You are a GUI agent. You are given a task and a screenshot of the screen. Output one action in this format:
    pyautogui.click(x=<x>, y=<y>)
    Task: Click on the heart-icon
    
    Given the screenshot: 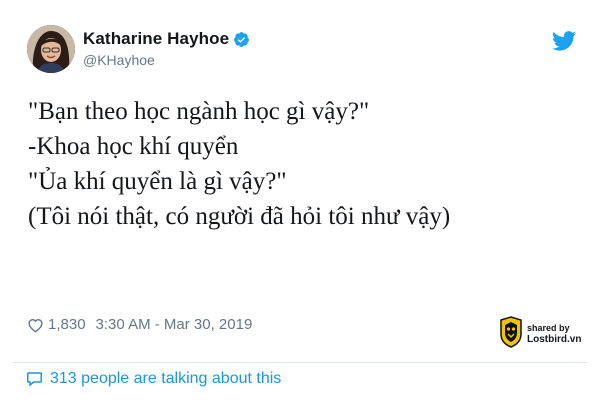 What is the action you would take?
    pyautogui.click(x=35, y=325)
    